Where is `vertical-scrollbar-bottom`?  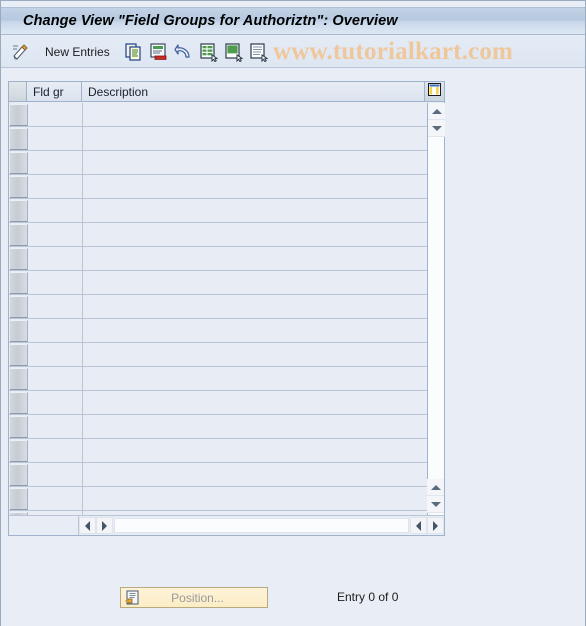
vertical-scrollbar-bottom is located at coordinates (435, 497).